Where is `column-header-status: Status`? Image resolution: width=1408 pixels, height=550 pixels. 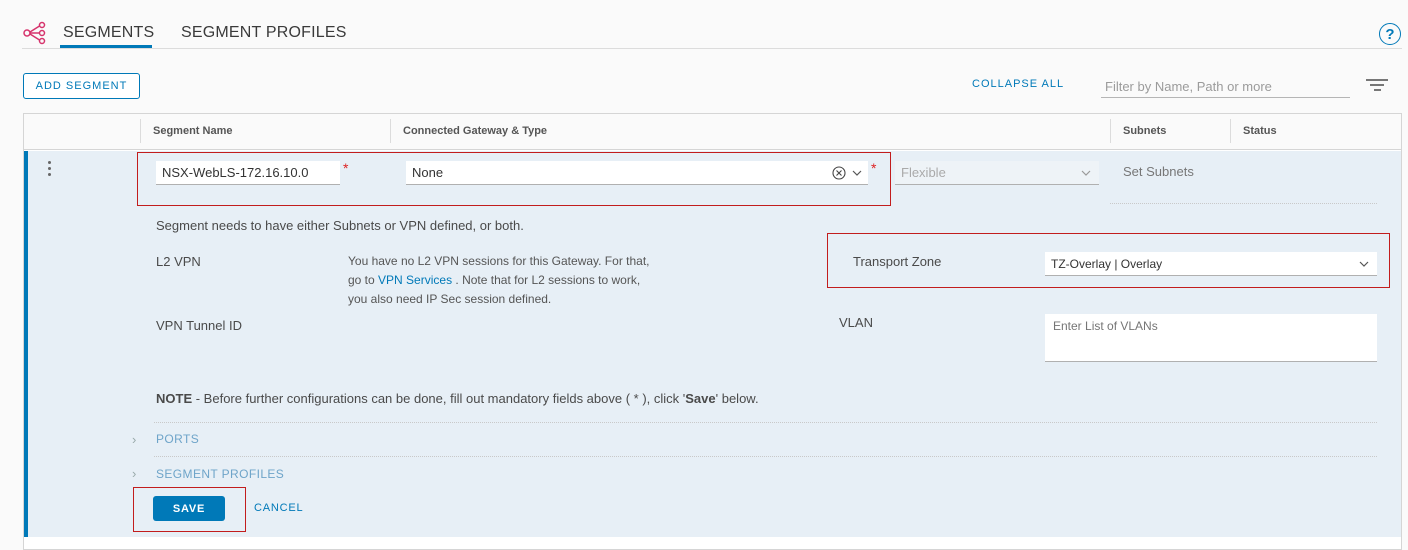 column-header-status: Status is located at coordinates (1260, 131).